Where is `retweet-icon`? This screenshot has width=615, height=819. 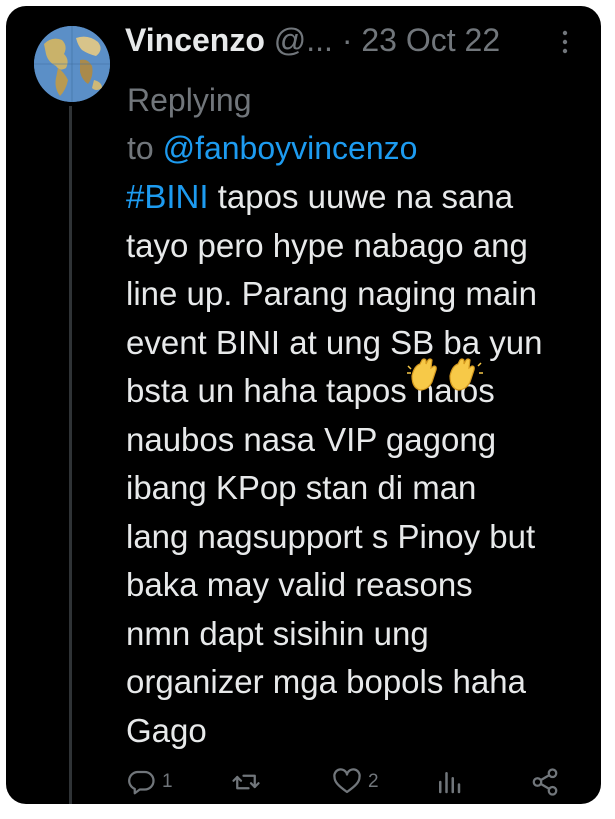 retweet-icon is located at coordinates (246, 782).